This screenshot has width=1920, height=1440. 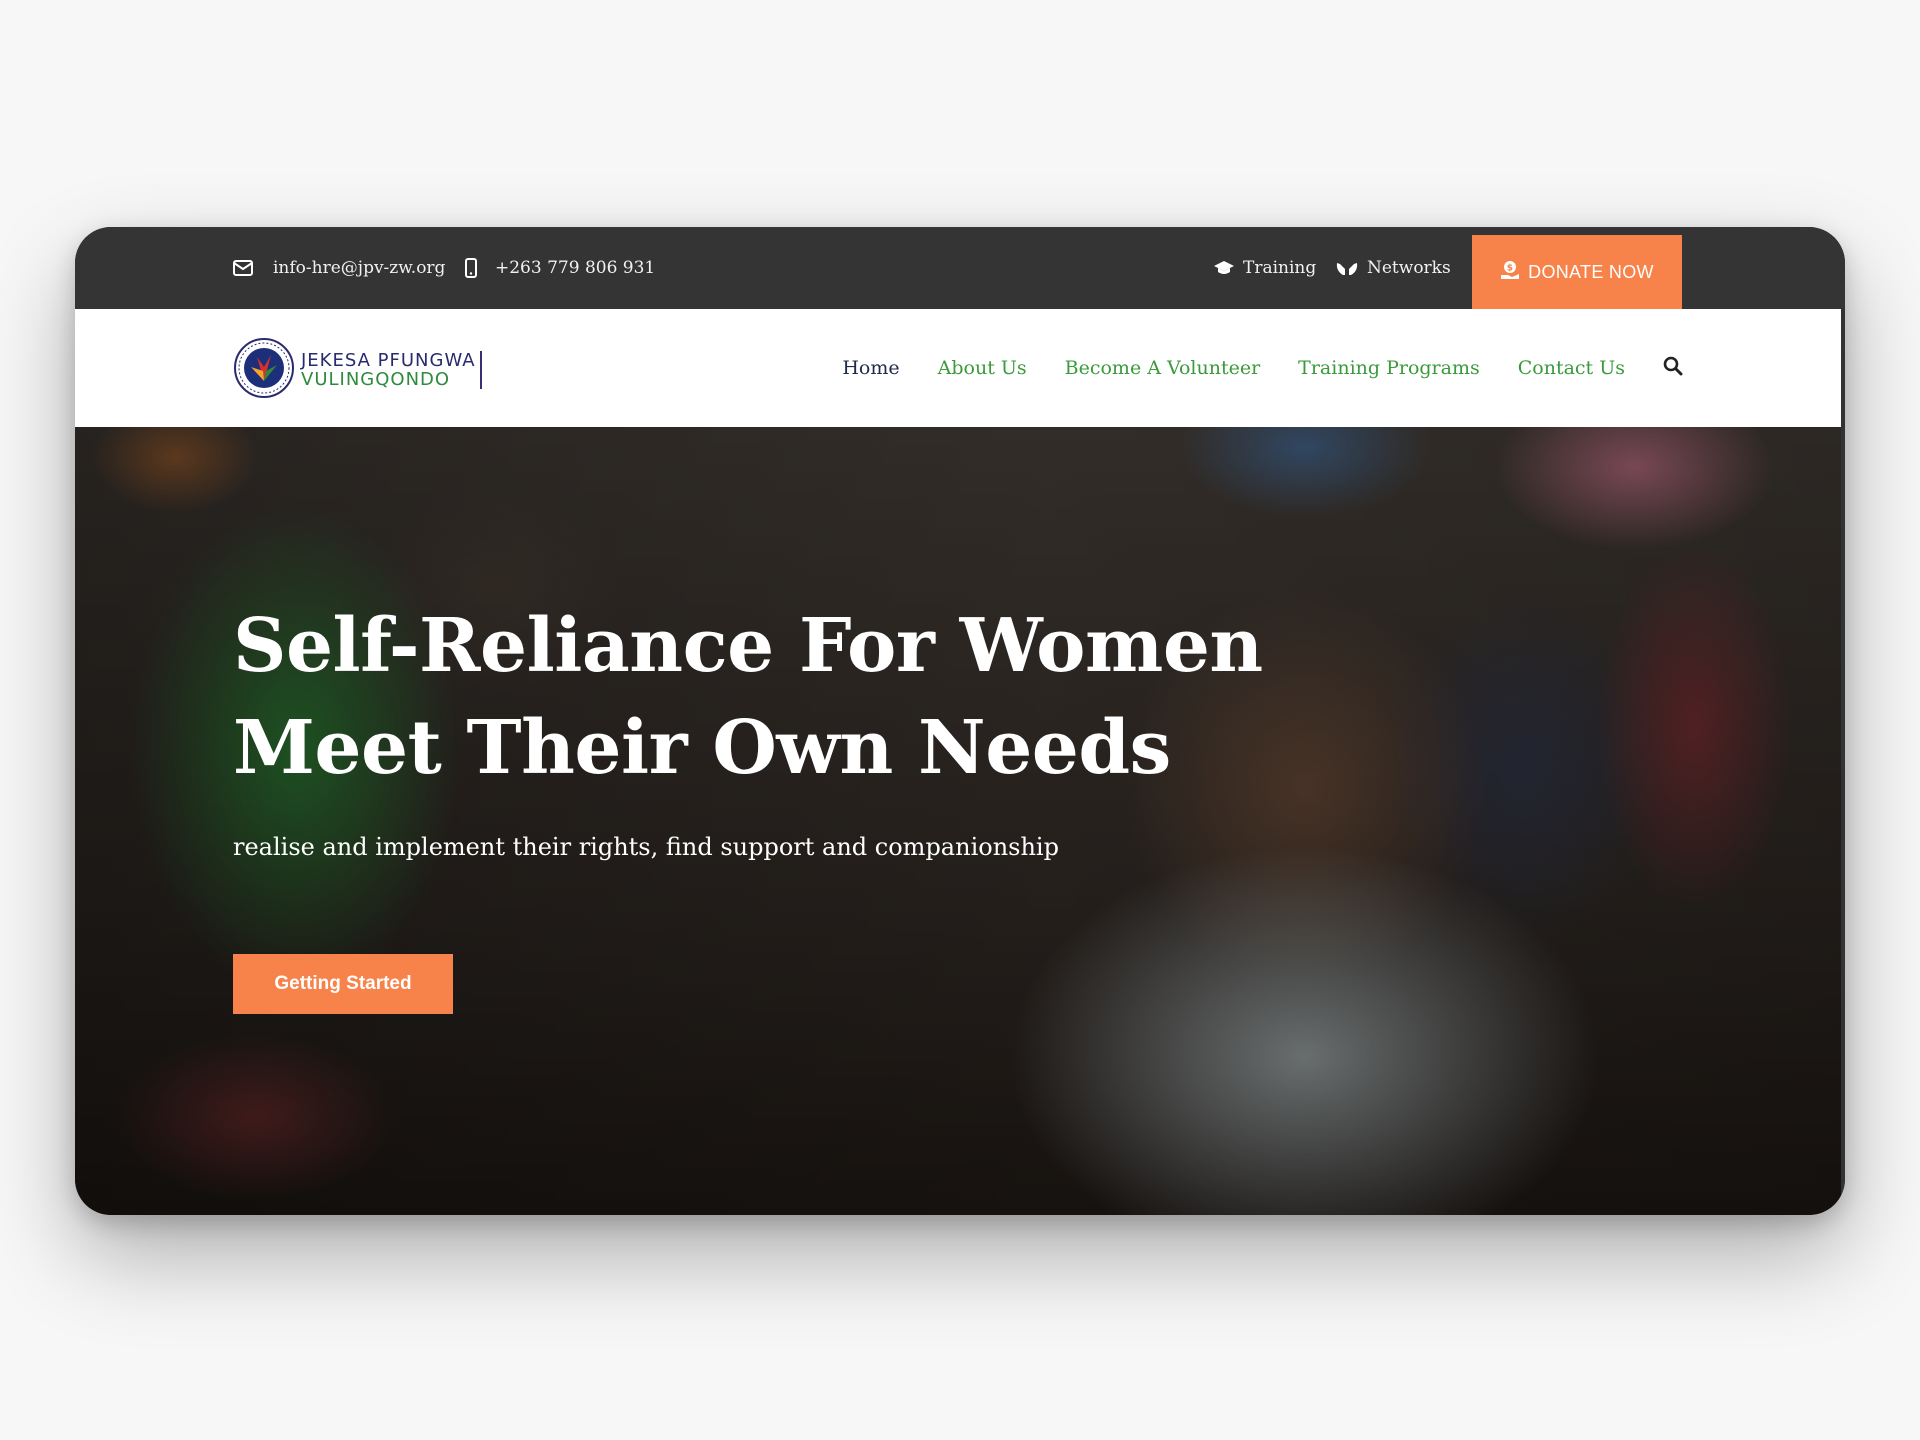 I want to click on topbar-link-networks: Networks, so click(x=1393, y=268).